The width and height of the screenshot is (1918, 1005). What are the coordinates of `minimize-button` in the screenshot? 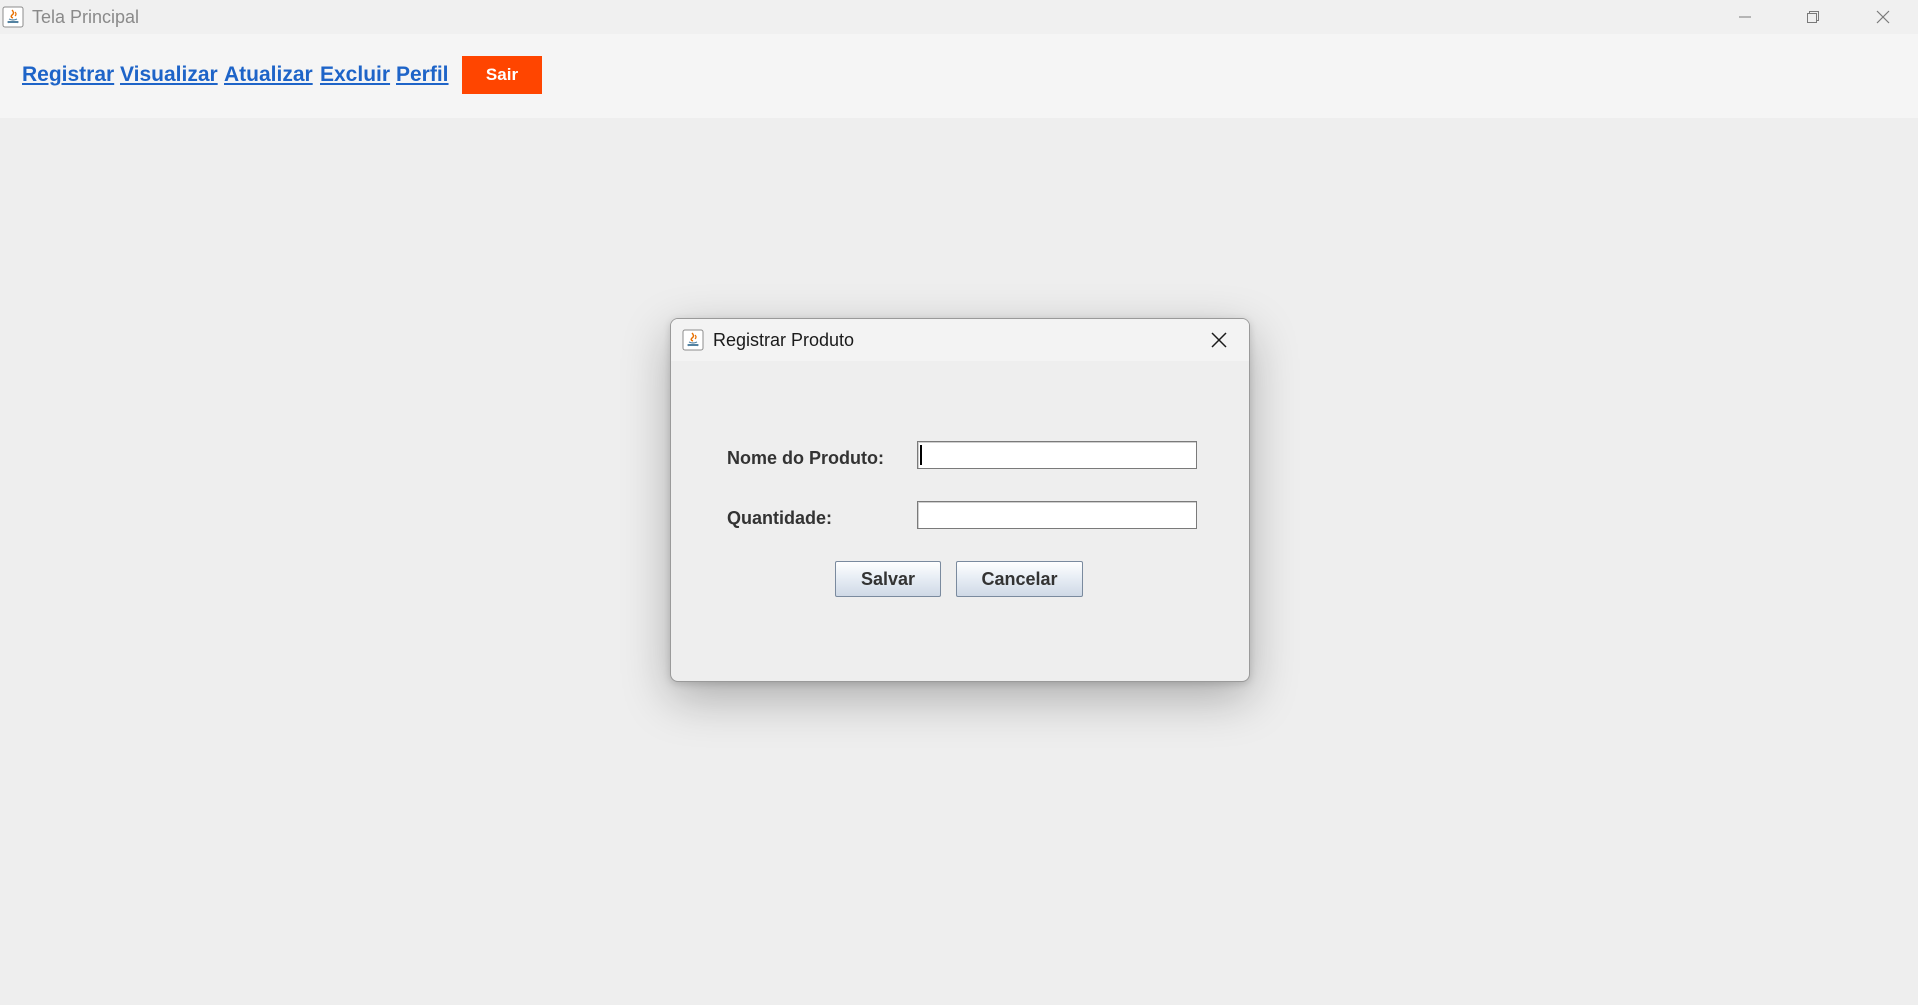 It's located at (1745, 17).